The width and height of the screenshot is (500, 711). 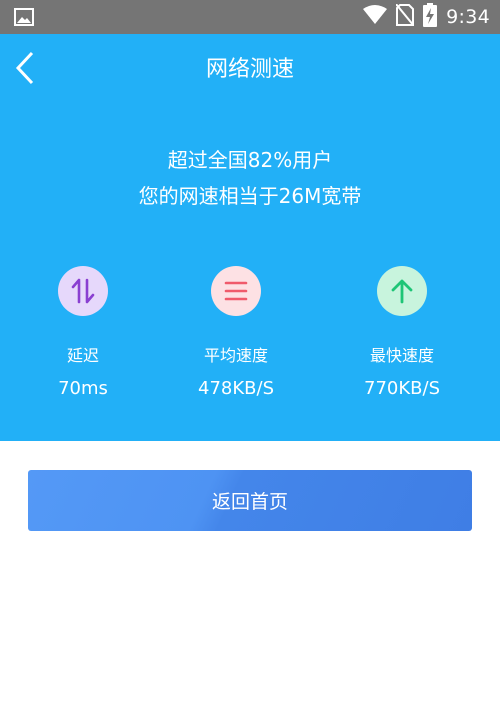 I want to click on summary-bandwidth: 您的网速相当于26M宽带, so click(x=250, y=196).